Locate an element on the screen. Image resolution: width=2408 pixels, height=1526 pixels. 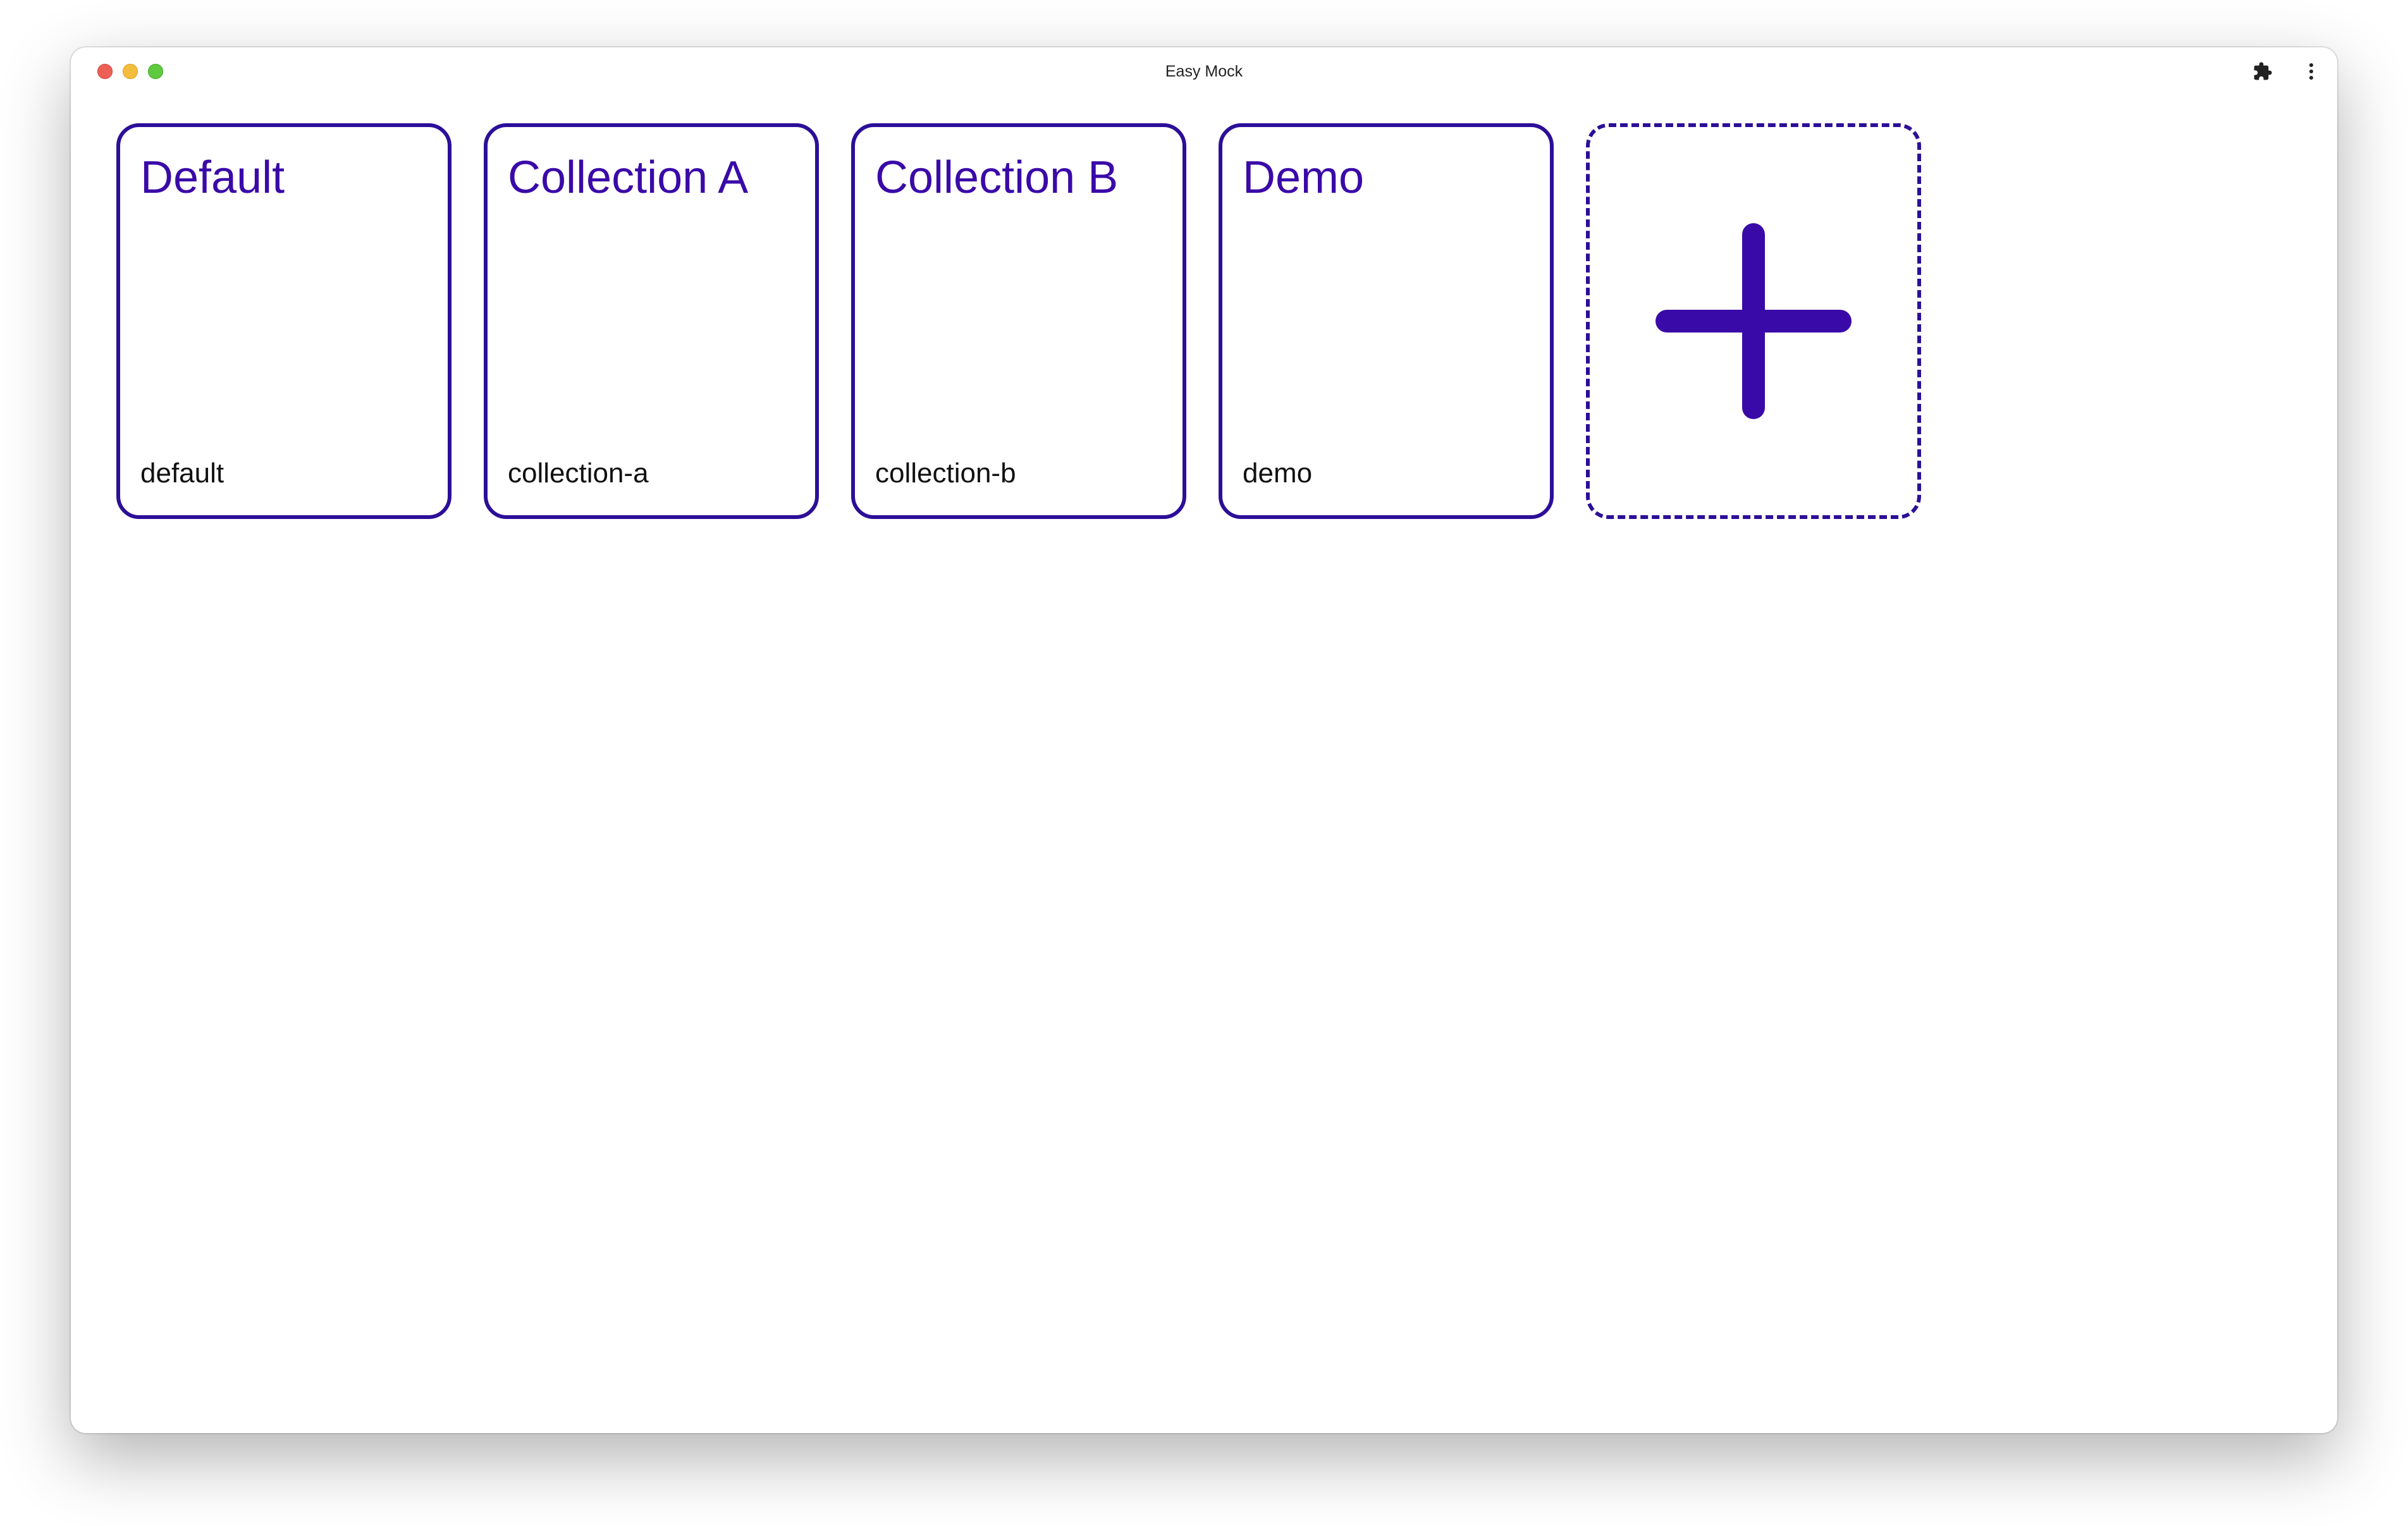
more-vertical-icon is located at coordinates (2311, 71).